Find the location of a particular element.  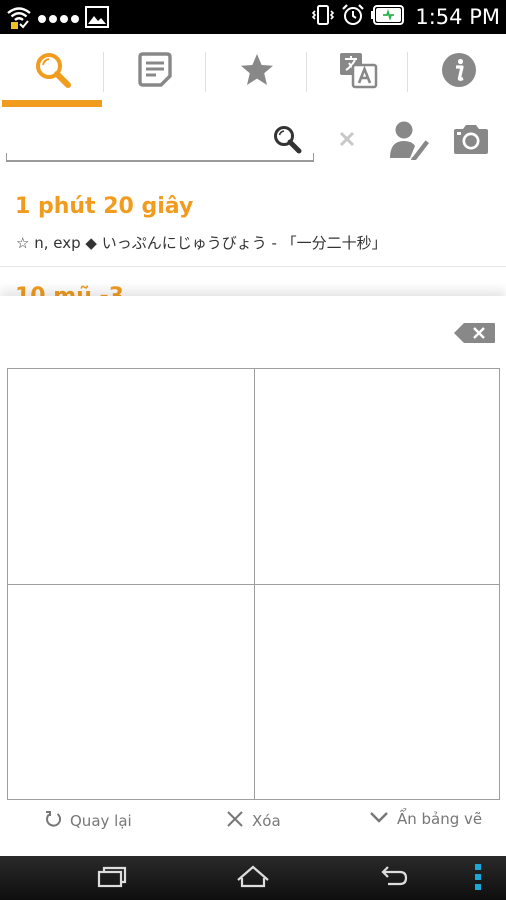

undo-button: Quay lại is located at coordinates (88, 821).